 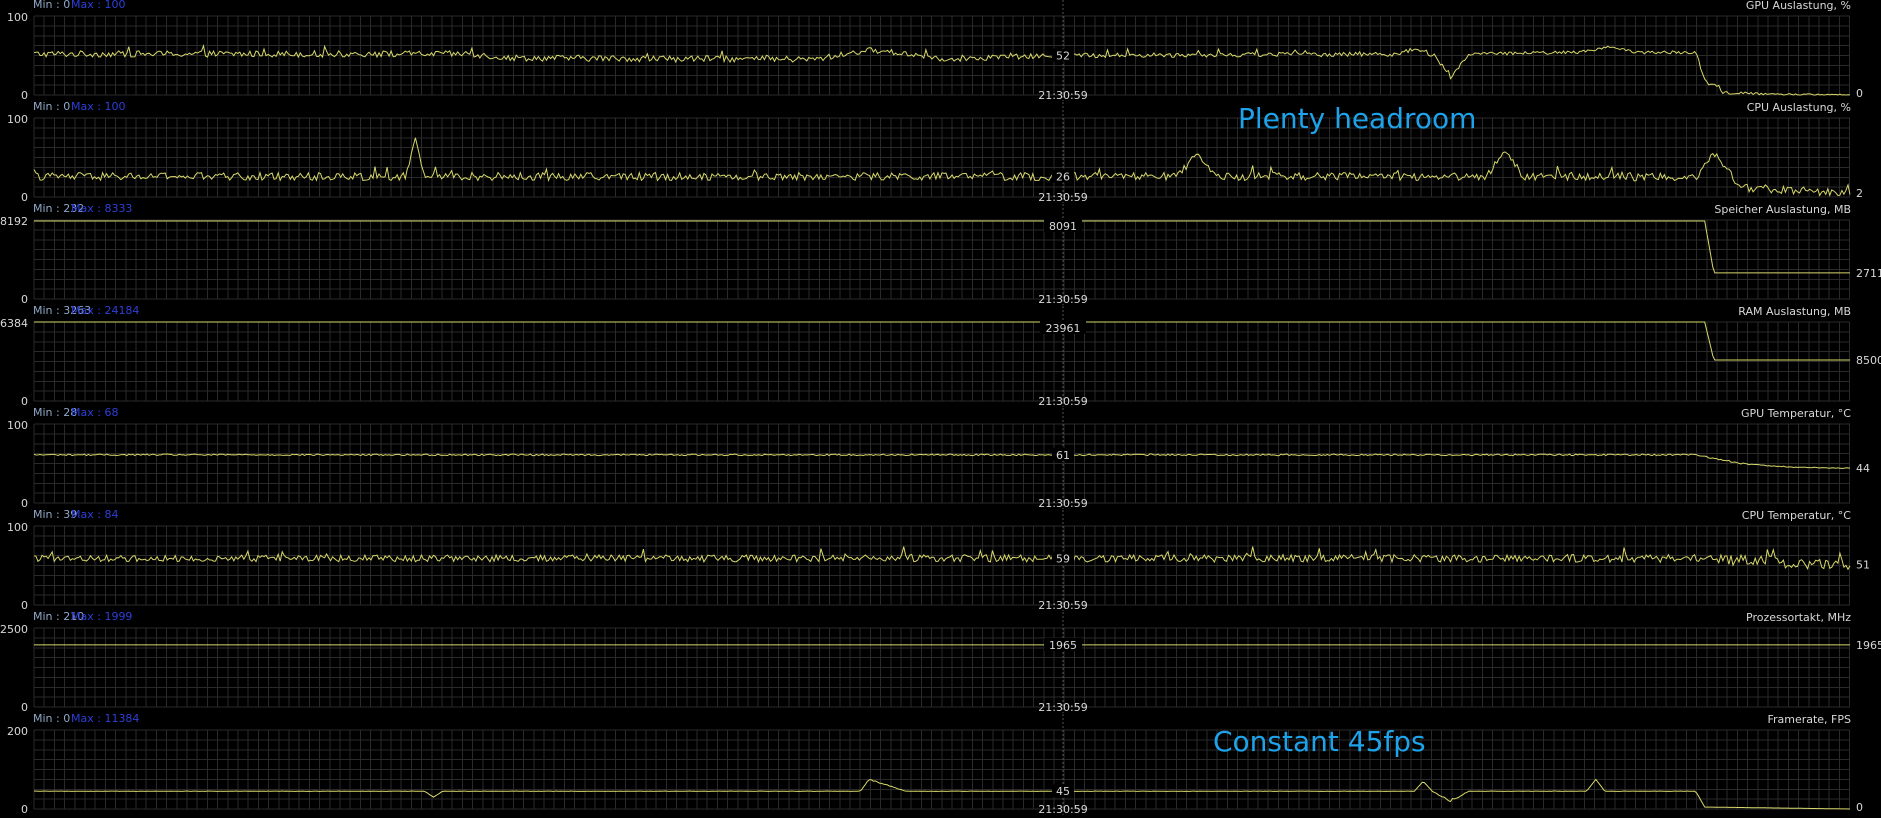 What do you see at coordinates (1063, 328) in the screenshot?
I see `cursor-value-label: 23961` at bounding box center [1063, 328].